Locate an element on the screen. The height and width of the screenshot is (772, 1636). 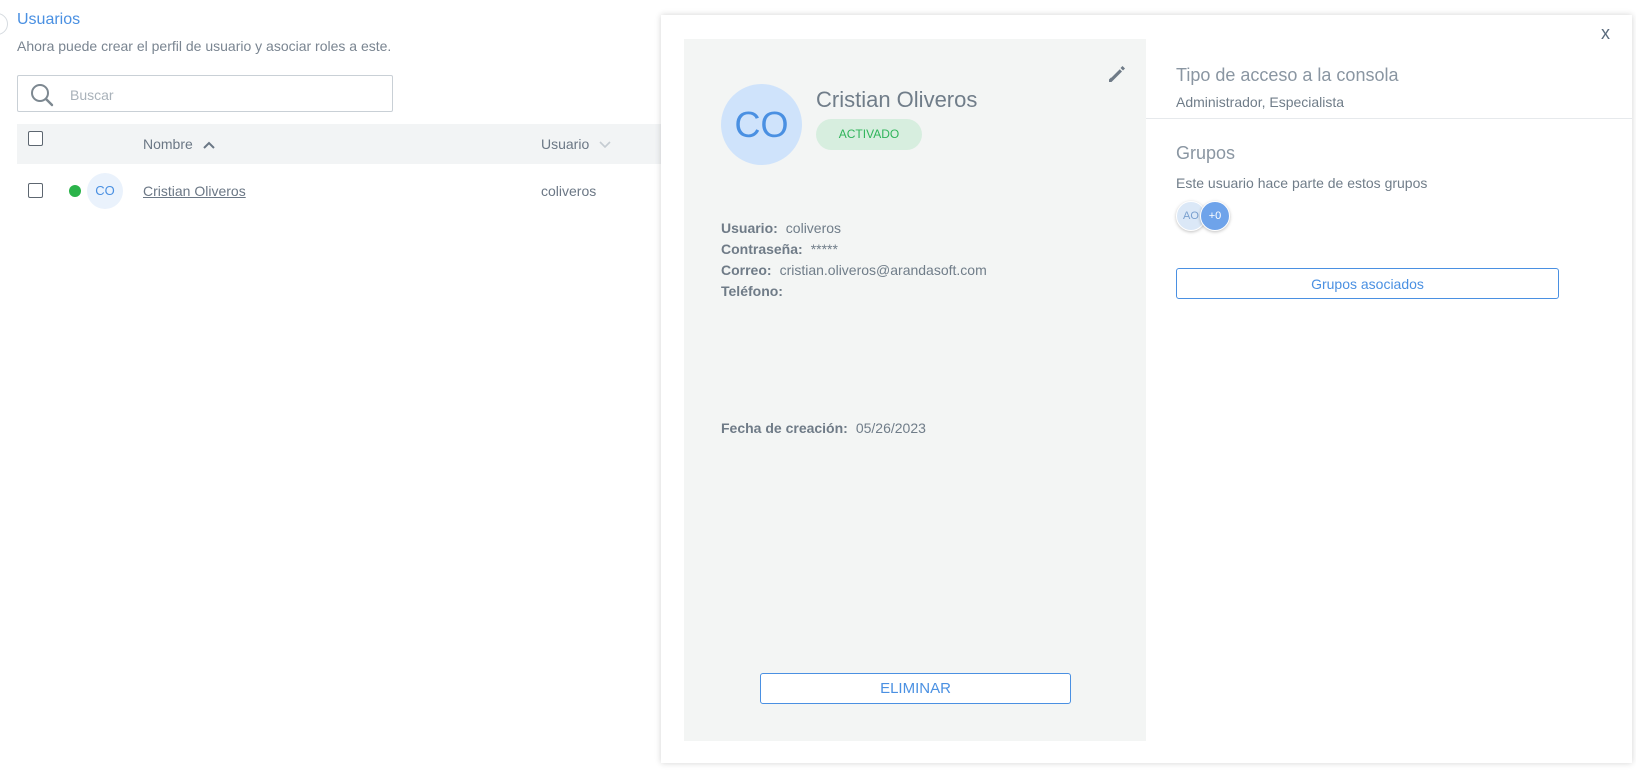
field-usuario-label: Usuario: is located at coordinates (749, 228).